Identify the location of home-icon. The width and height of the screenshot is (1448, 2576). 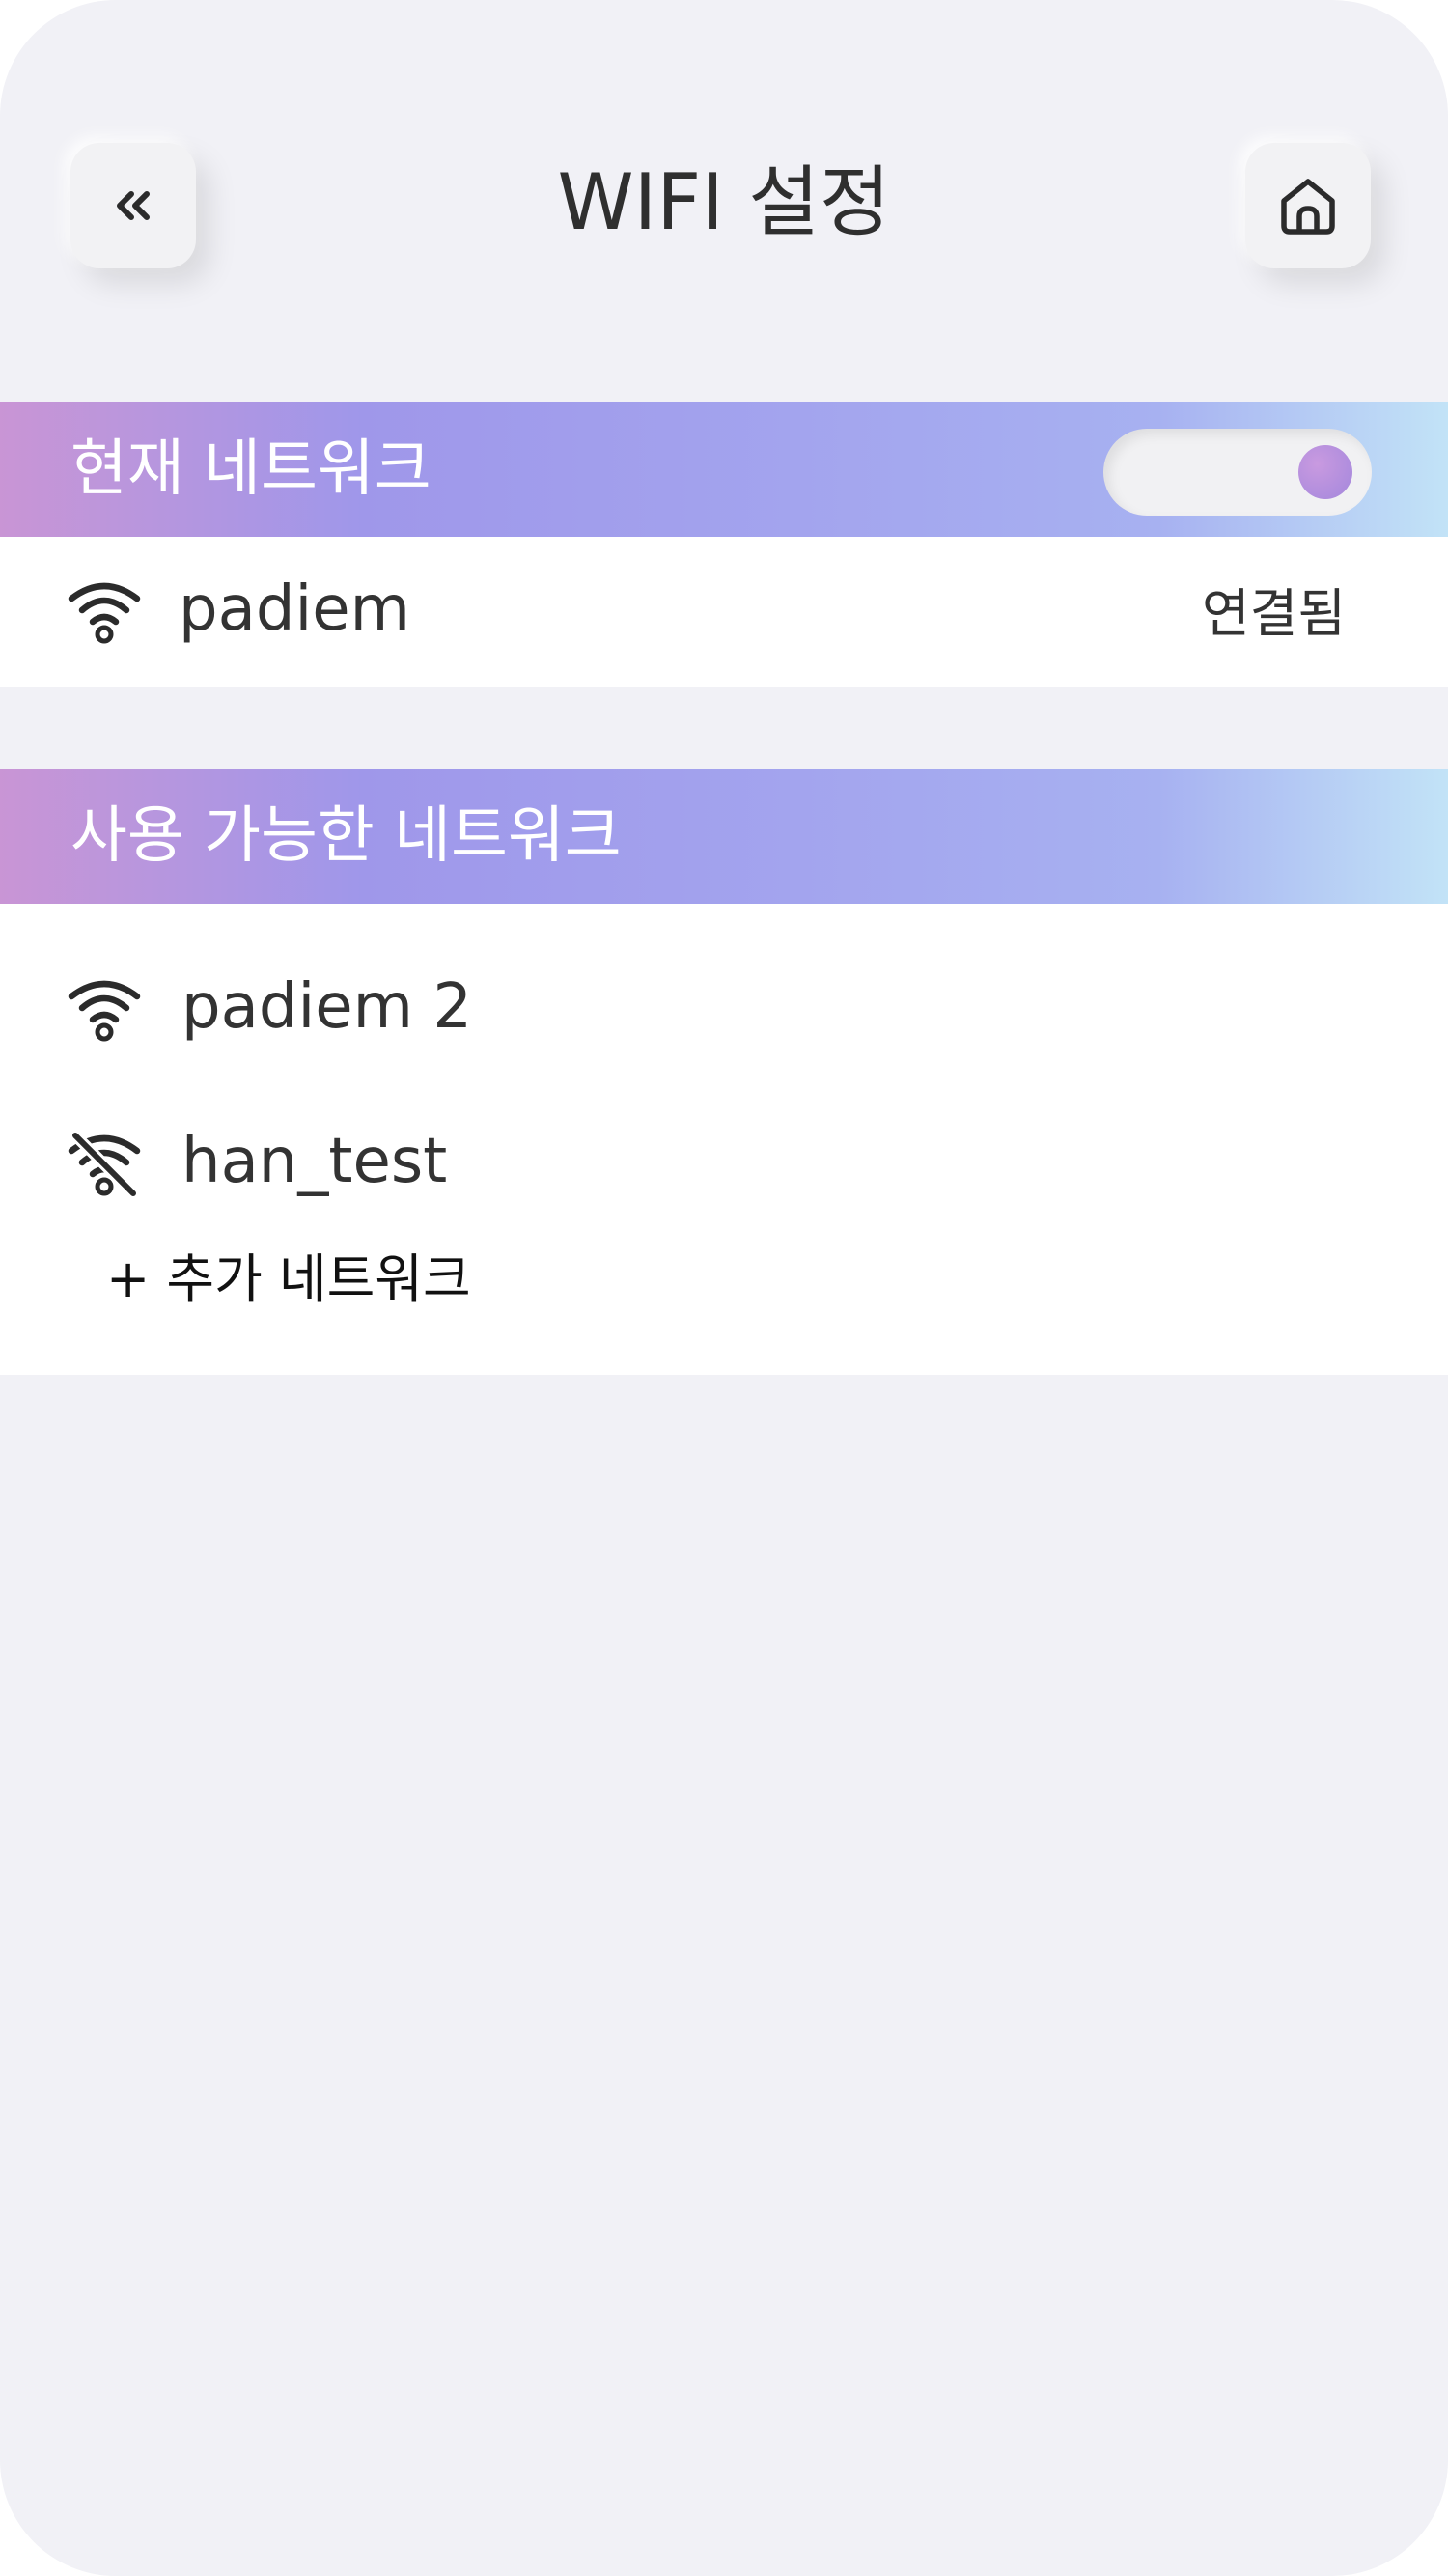
(1308, 207).